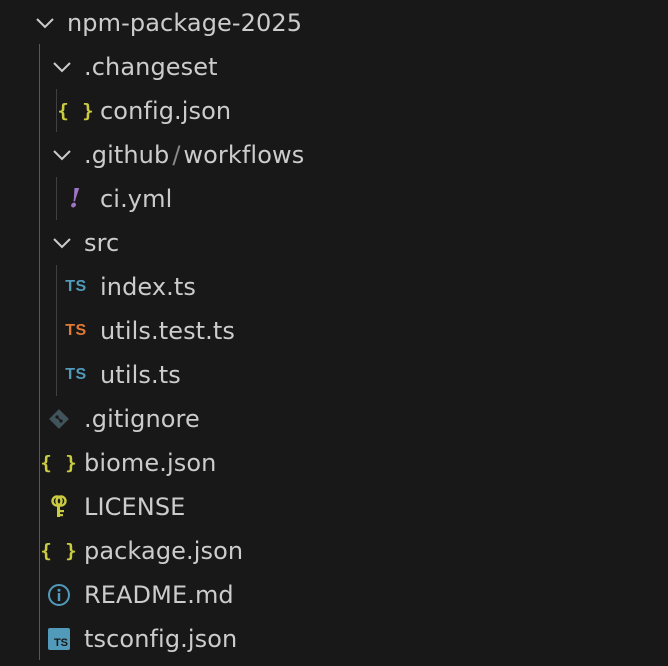 The image size is (668, 666). I want to click on compact-folder-path: .github / workflows, so click(194, 155).